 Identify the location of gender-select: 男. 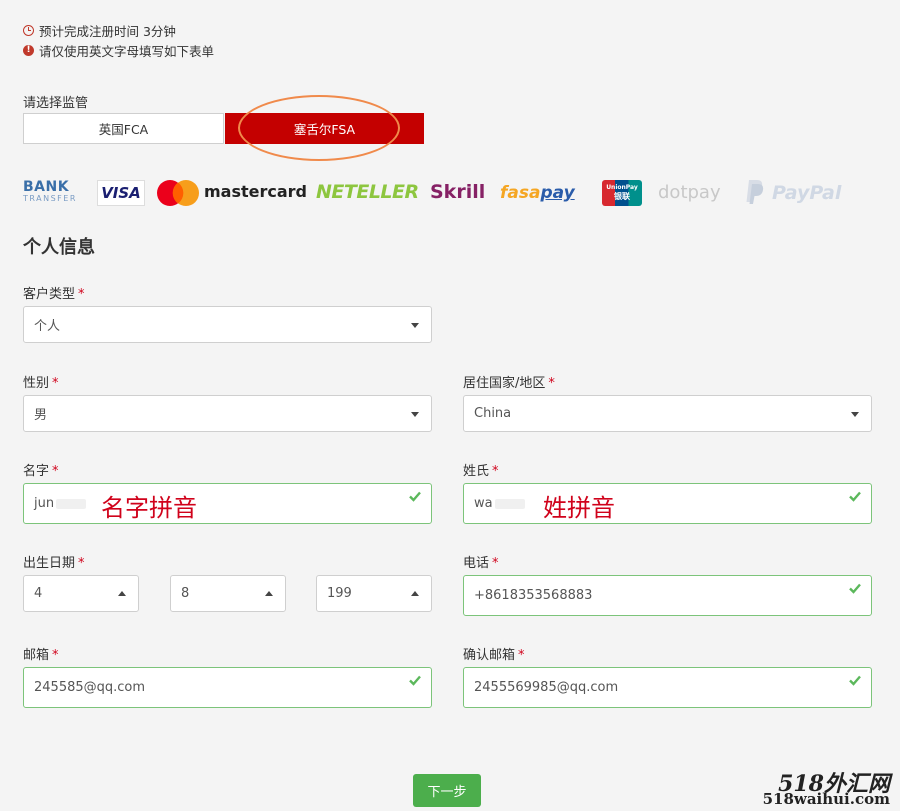
(227, 413).